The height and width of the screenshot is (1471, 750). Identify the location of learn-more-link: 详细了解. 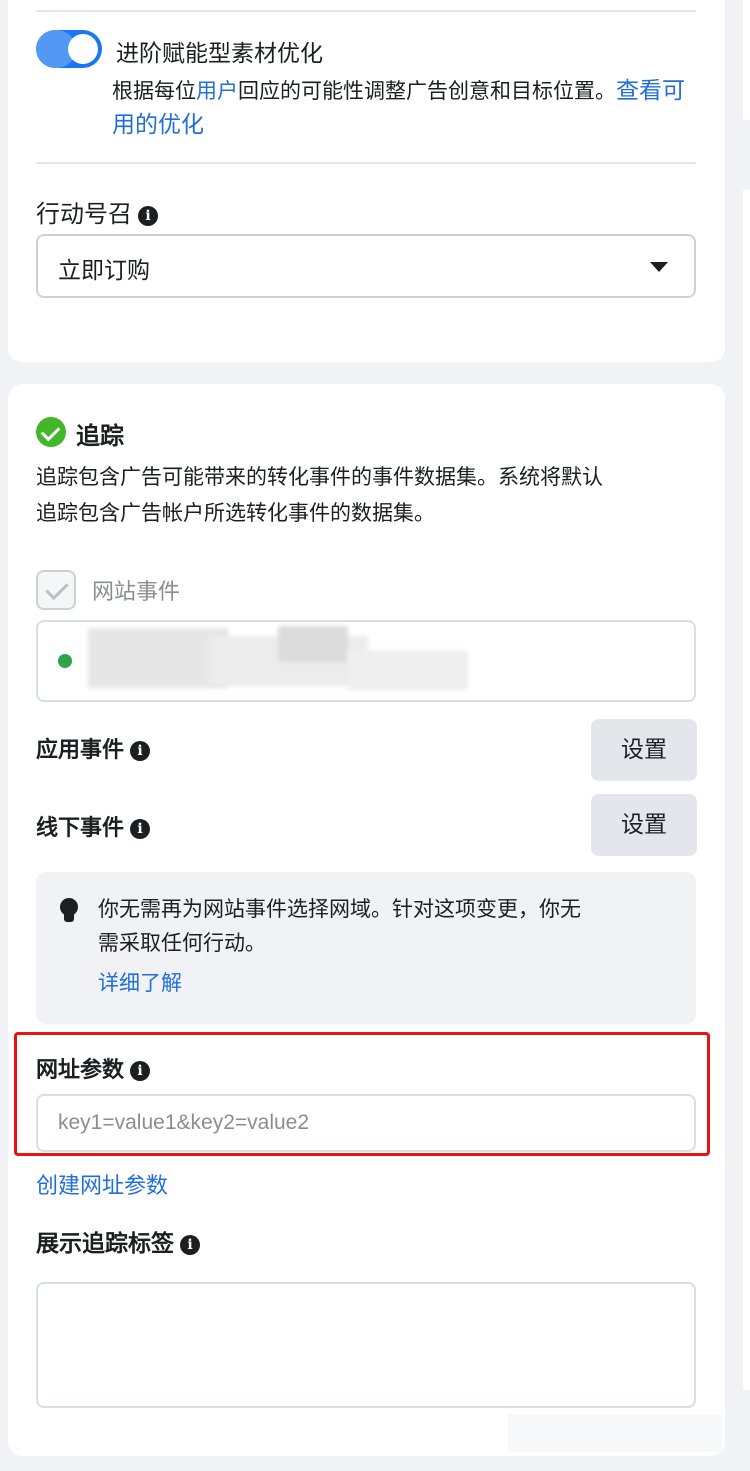
(140, 983).